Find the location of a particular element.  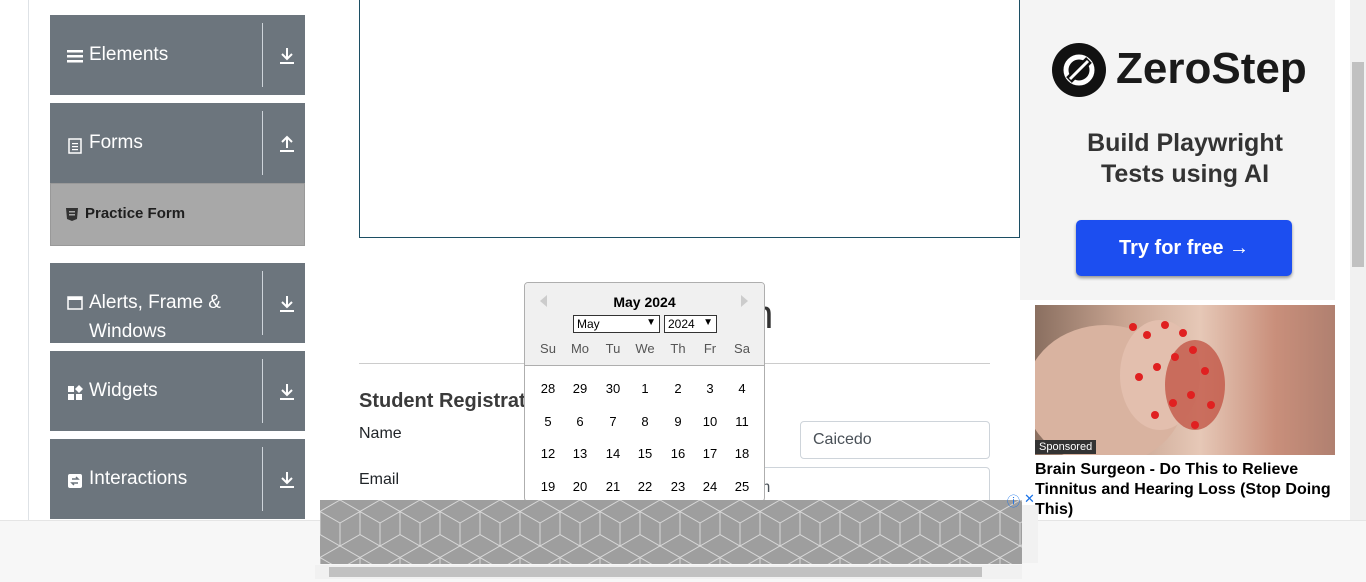

calendar-day: 22 is located at coordinates (645, 486).